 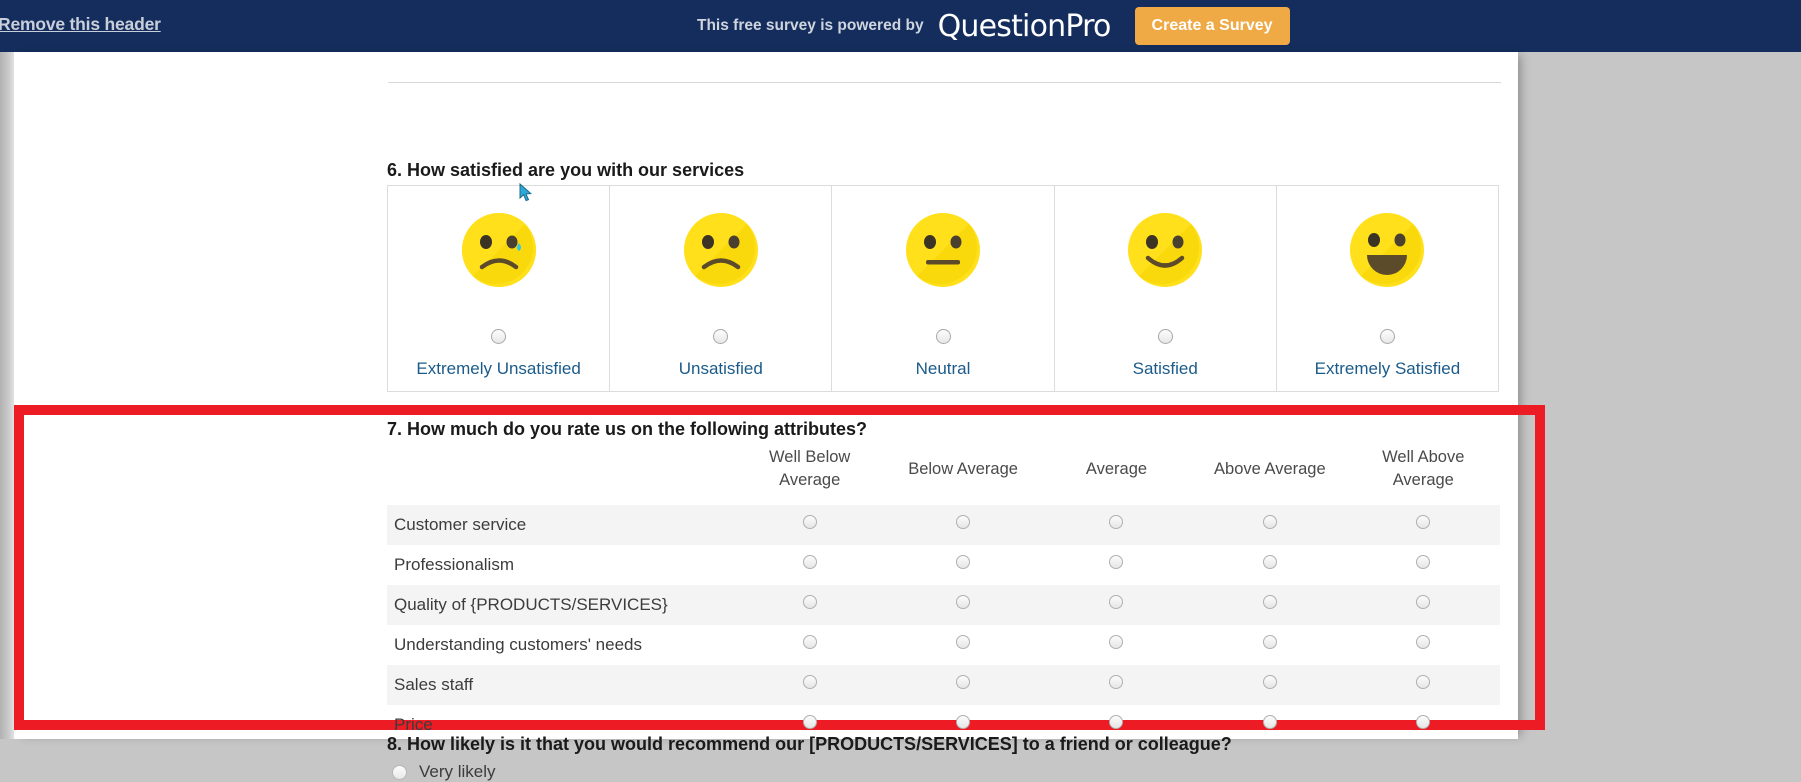 What do you see at coordinates (560, 472) in the screenshot?
I see `matrix-attribute-header` at bounding box center [560, 472].